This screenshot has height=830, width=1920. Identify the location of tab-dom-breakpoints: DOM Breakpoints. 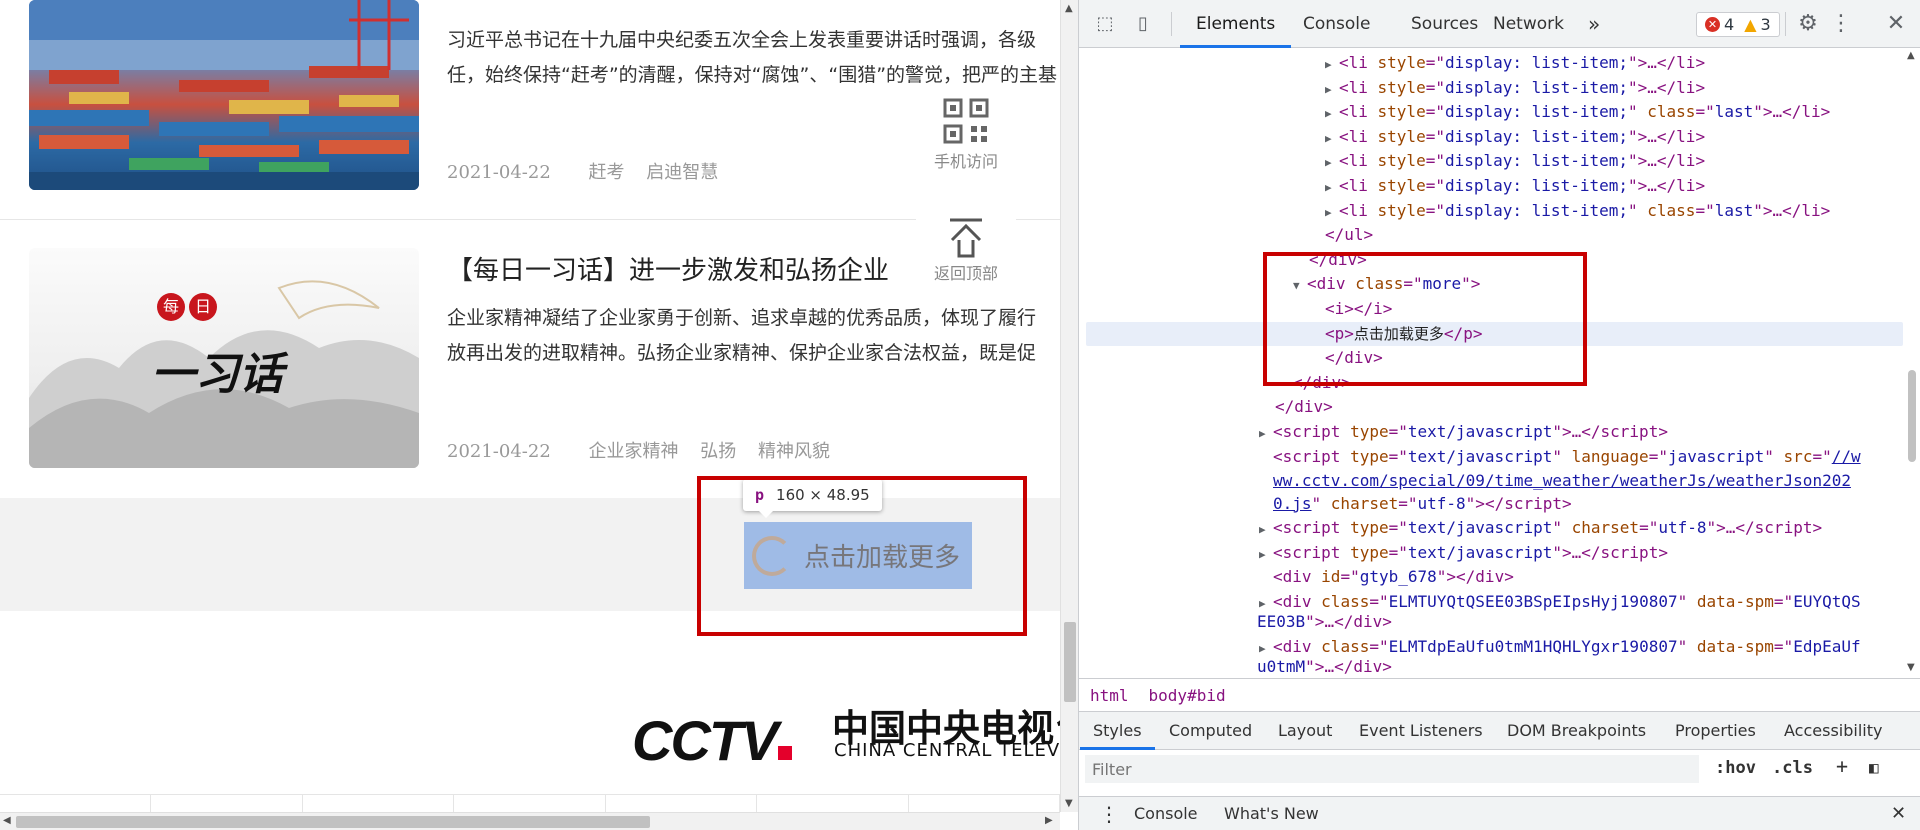
(1576, 731).